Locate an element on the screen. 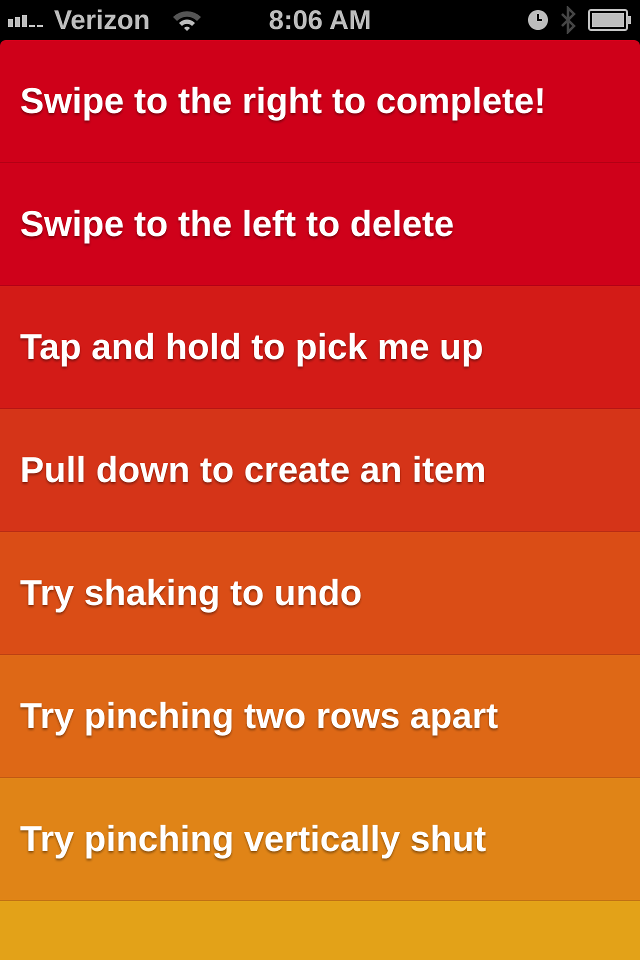 This screenshot has height=960, width=640. list-row: Try shaking to undo is located at coordinates (320, 593).